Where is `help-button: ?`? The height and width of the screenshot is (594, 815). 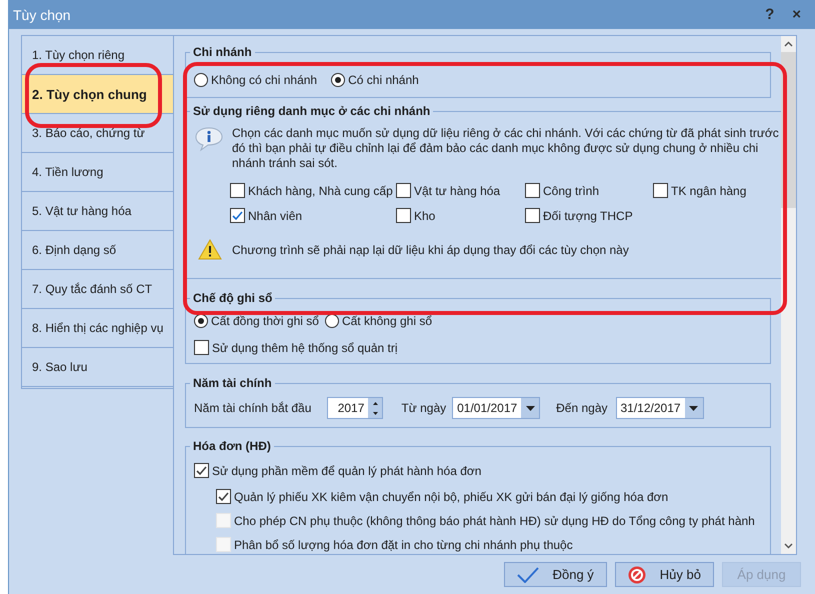 help-button: ? is located at coordinates (769, 14).